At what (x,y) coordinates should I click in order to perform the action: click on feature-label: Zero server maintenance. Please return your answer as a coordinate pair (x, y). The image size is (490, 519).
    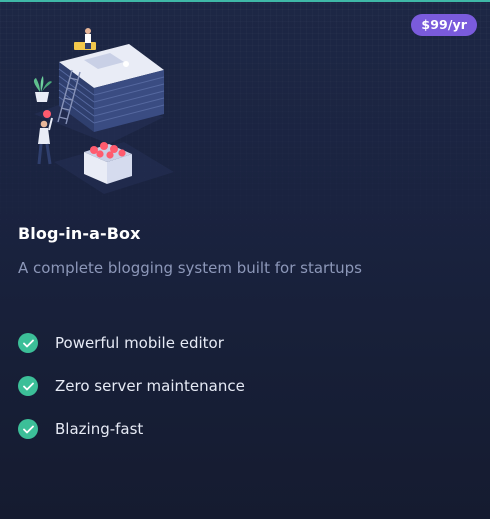
    Looking at the image, I should click on (150, 386).